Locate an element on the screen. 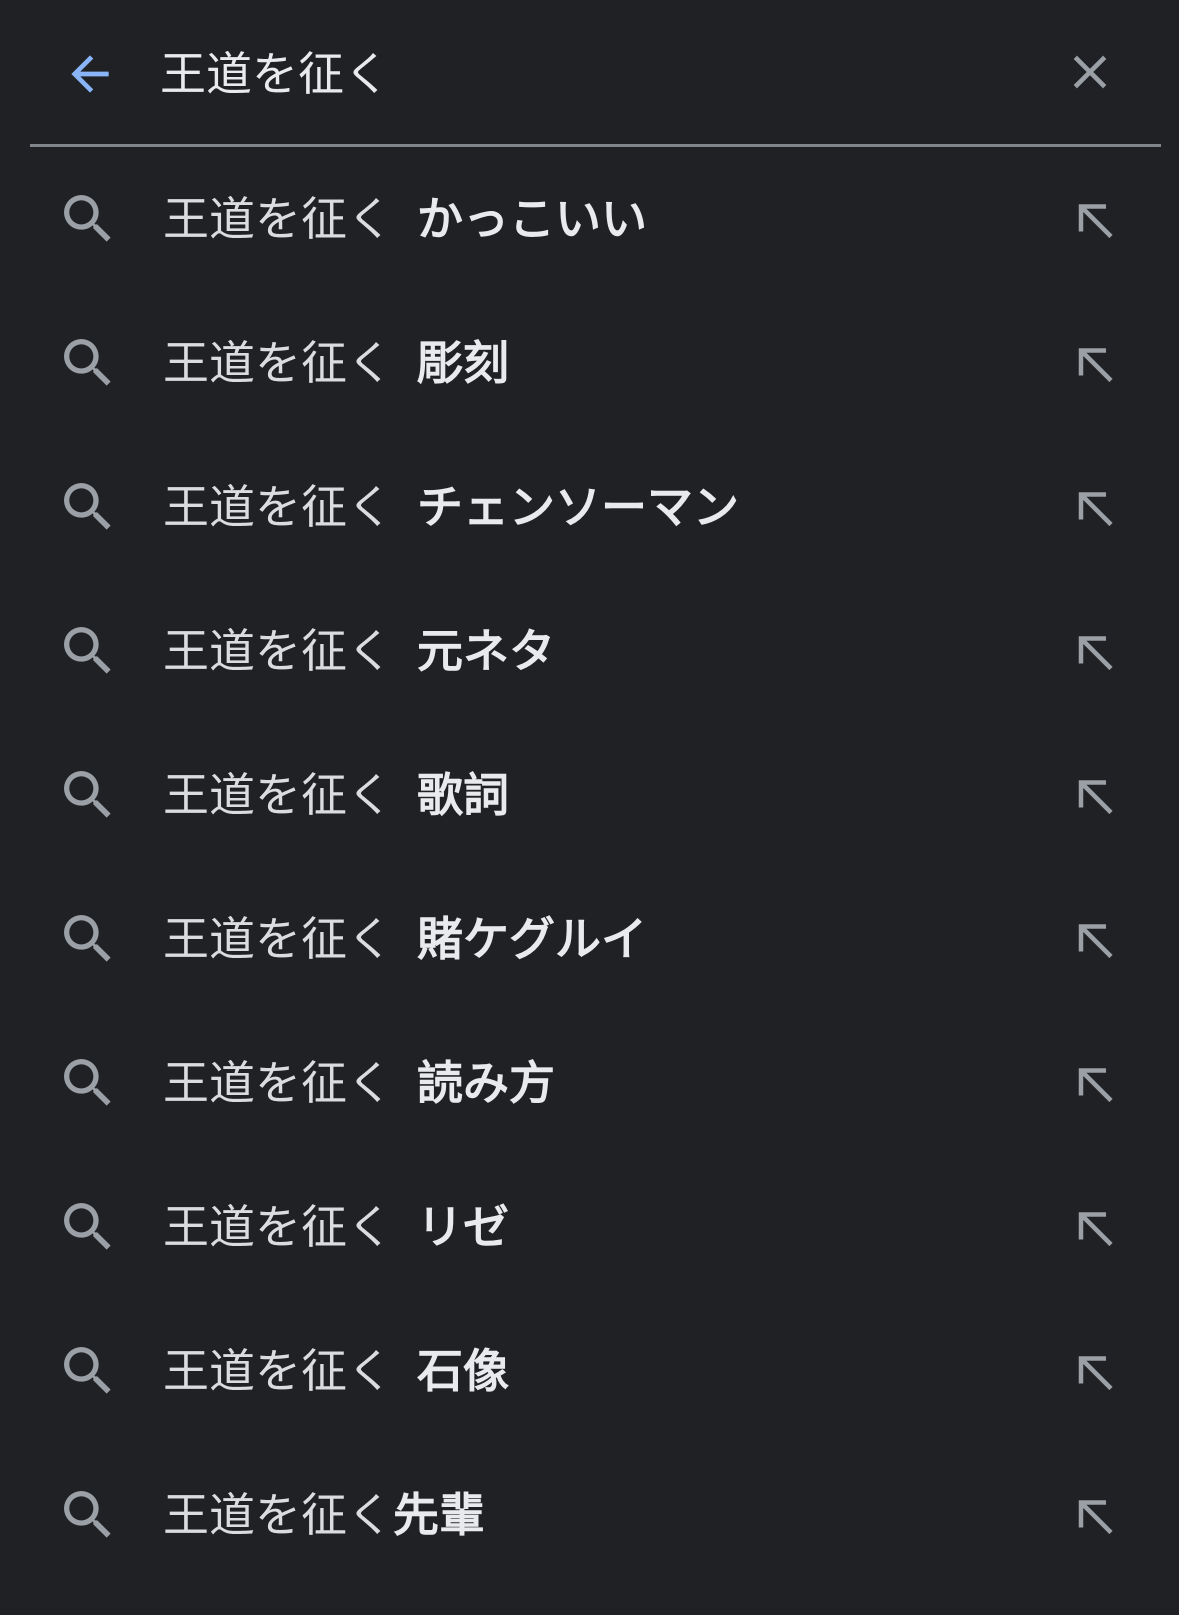 This screenshot has height=1615, width=1179. suggestion-item: 王道を征く先輩 is located at coordinates (589, 1515).